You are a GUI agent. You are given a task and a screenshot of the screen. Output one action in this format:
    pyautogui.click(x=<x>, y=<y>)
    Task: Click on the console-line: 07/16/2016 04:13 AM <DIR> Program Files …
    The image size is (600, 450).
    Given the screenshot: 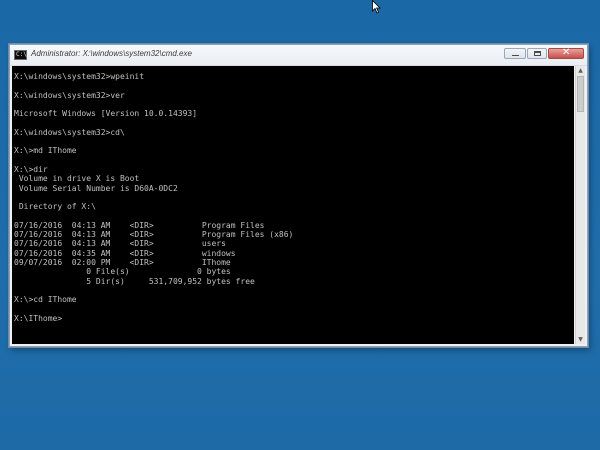 What is the action you would take?
    pyautogui.click(x=154, y=235)
    